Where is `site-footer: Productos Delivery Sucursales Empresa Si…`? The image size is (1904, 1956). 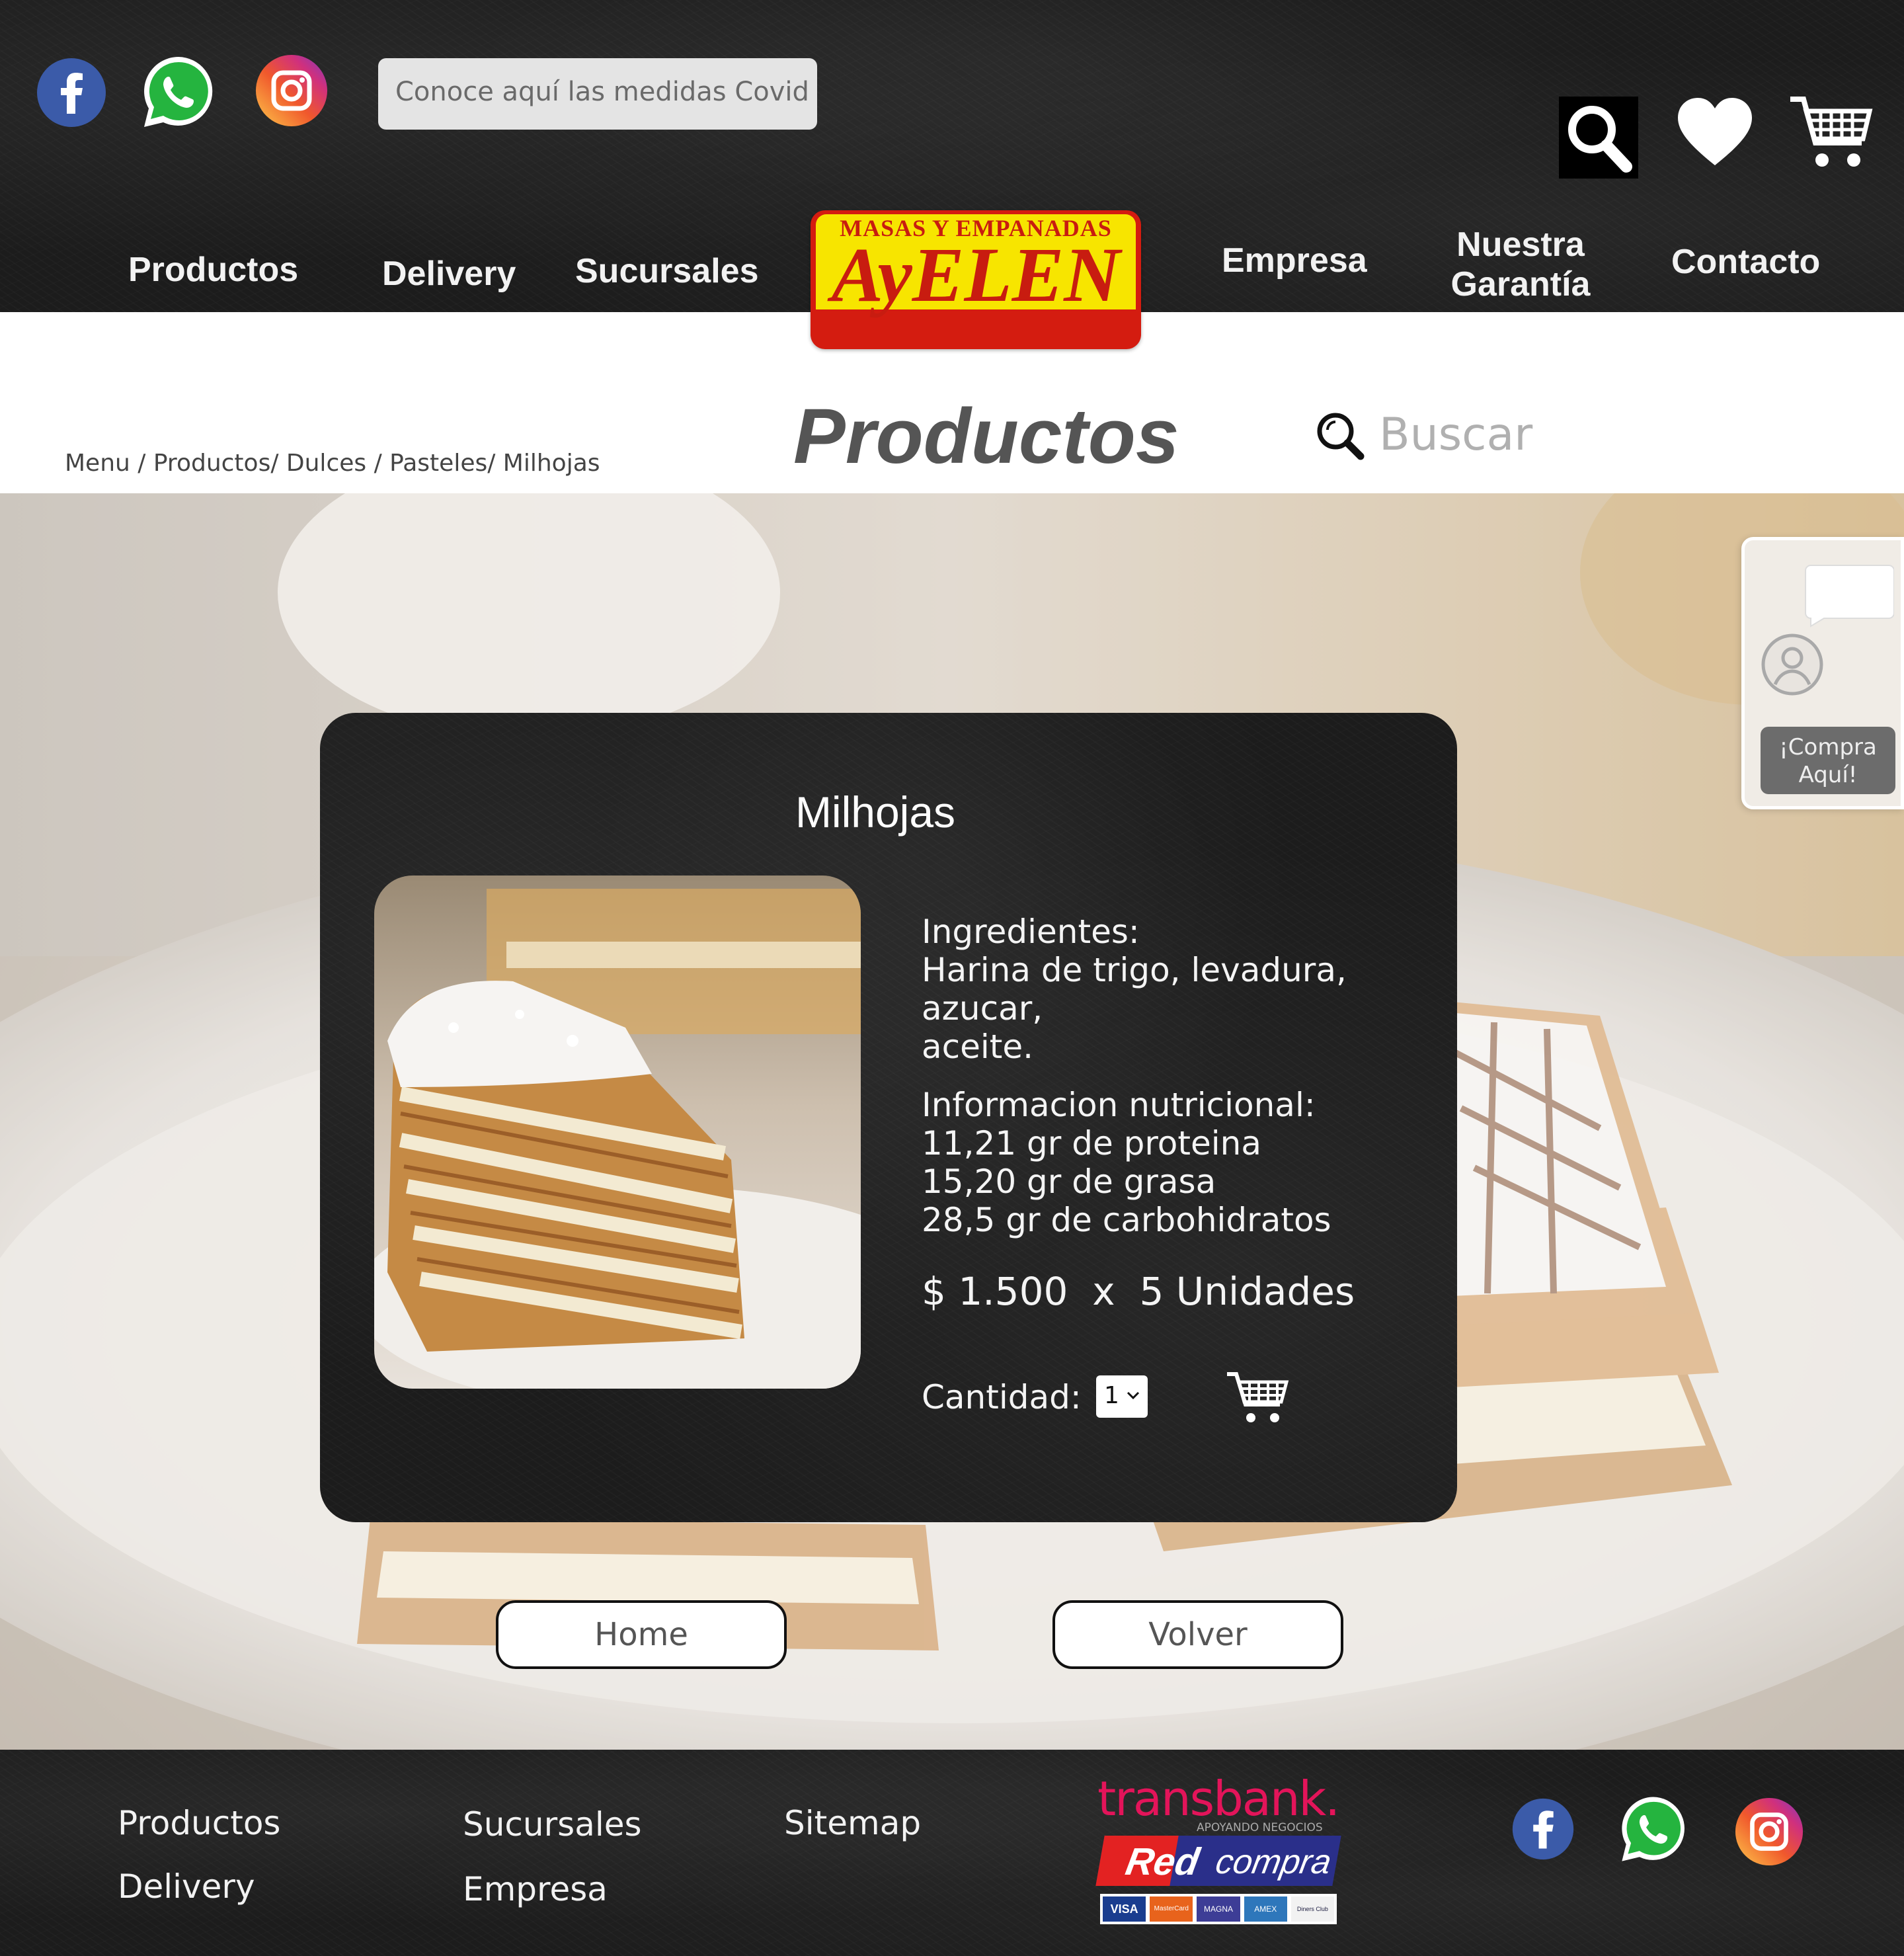
site-footer: Productos Delivery Sucursales Empresa Si… is located at coordinates (952, 1853).